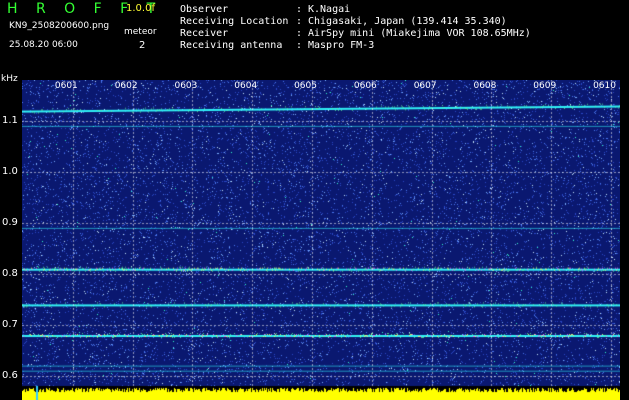 This screenshot has height=400, width=629. Describe the element at coordinates (10, 171) in the screenshot. I see `y-tick-label: 1.0` at that location.